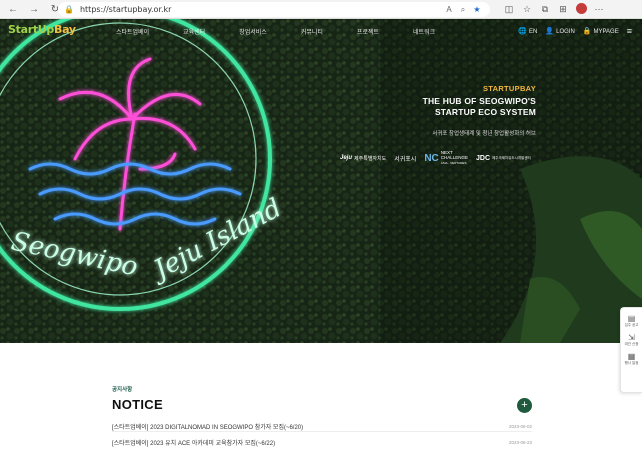 This screenshot has height=449, width=642. Describe the element at coordinates (631, 344) in the screenshot. I see `quick-item-label: 대관 신청` at that location.